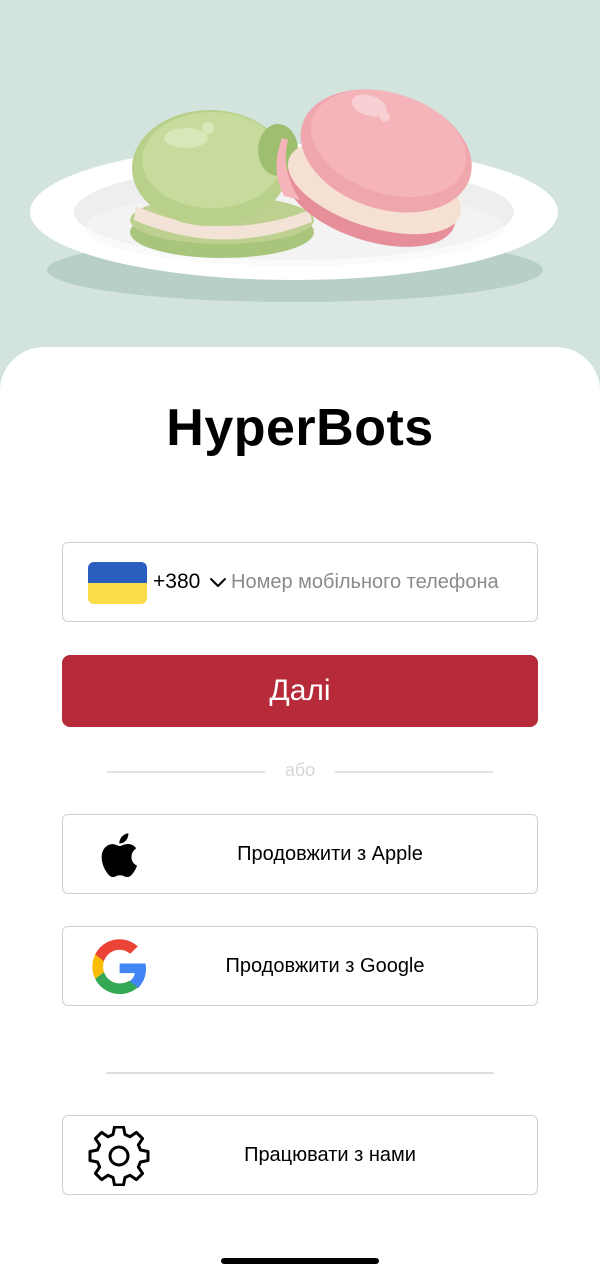 The width and height of the screenshot is (600, 1266). What do you see at coordinates (330, 854) in the screenshot?
I see `apple-button-label: Продовжити з Apple` at bounding box center [330, 854].